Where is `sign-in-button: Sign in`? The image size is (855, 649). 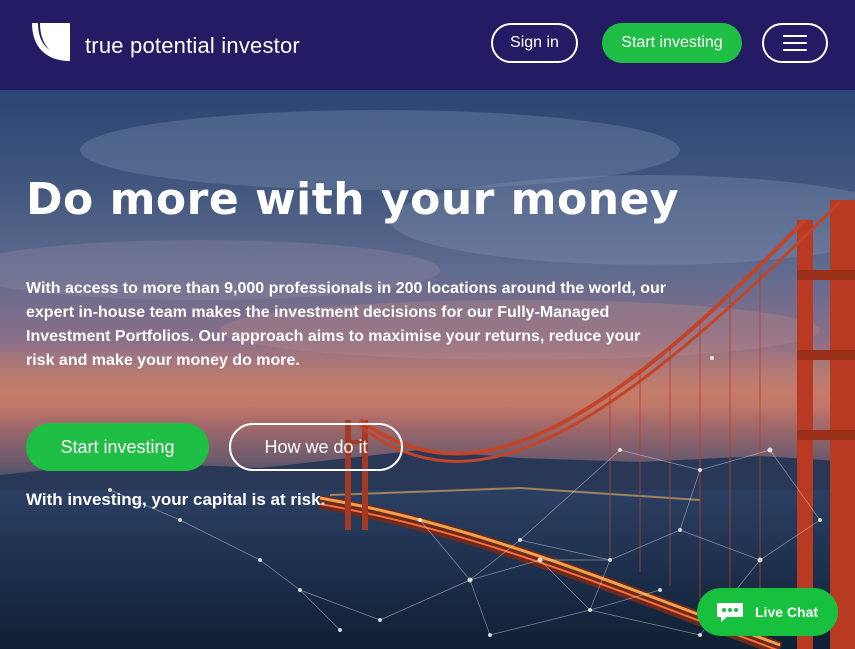 sign-in-button: Sign in is located at coordinates (534, 43).